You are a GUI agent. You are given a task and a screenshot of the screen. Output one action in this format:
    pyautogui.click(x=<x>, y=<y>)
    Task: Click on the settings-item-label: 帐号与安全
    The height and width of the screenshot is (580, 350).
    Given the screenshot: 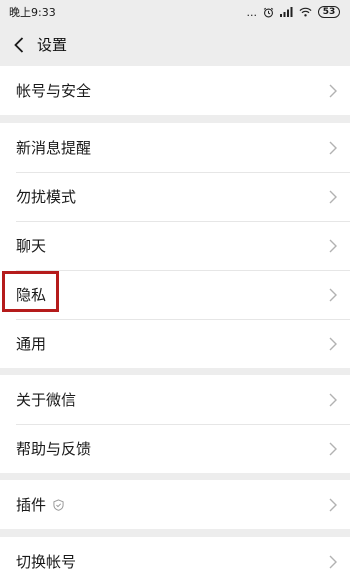 What is the action you would take?
    pyautogui.click(x=54, y=91)
    